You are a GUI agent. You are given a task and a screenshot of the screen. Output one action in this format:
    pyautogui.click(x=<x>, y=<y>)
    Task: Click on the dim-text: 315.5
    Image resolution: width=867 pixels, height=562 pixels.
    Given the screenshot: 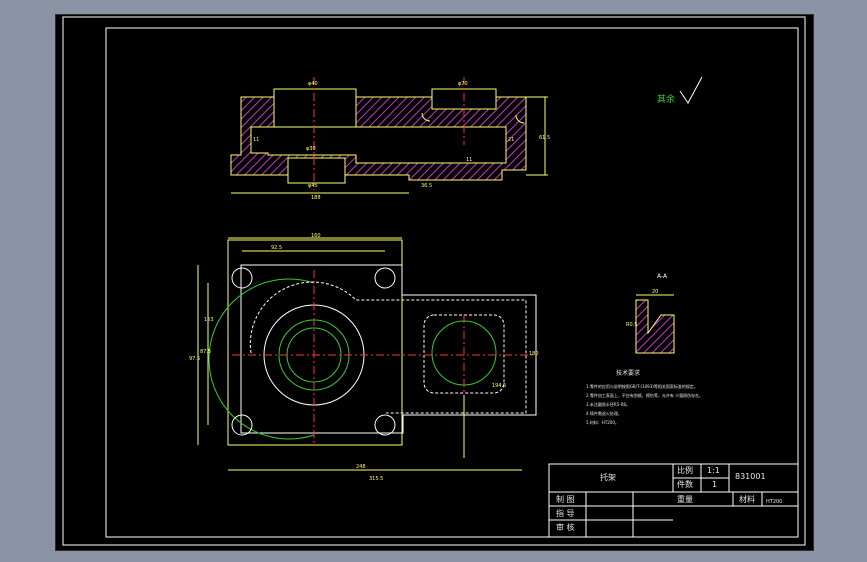 What is the action you would take?
    pyautogui.click(x=376, y=479)
    